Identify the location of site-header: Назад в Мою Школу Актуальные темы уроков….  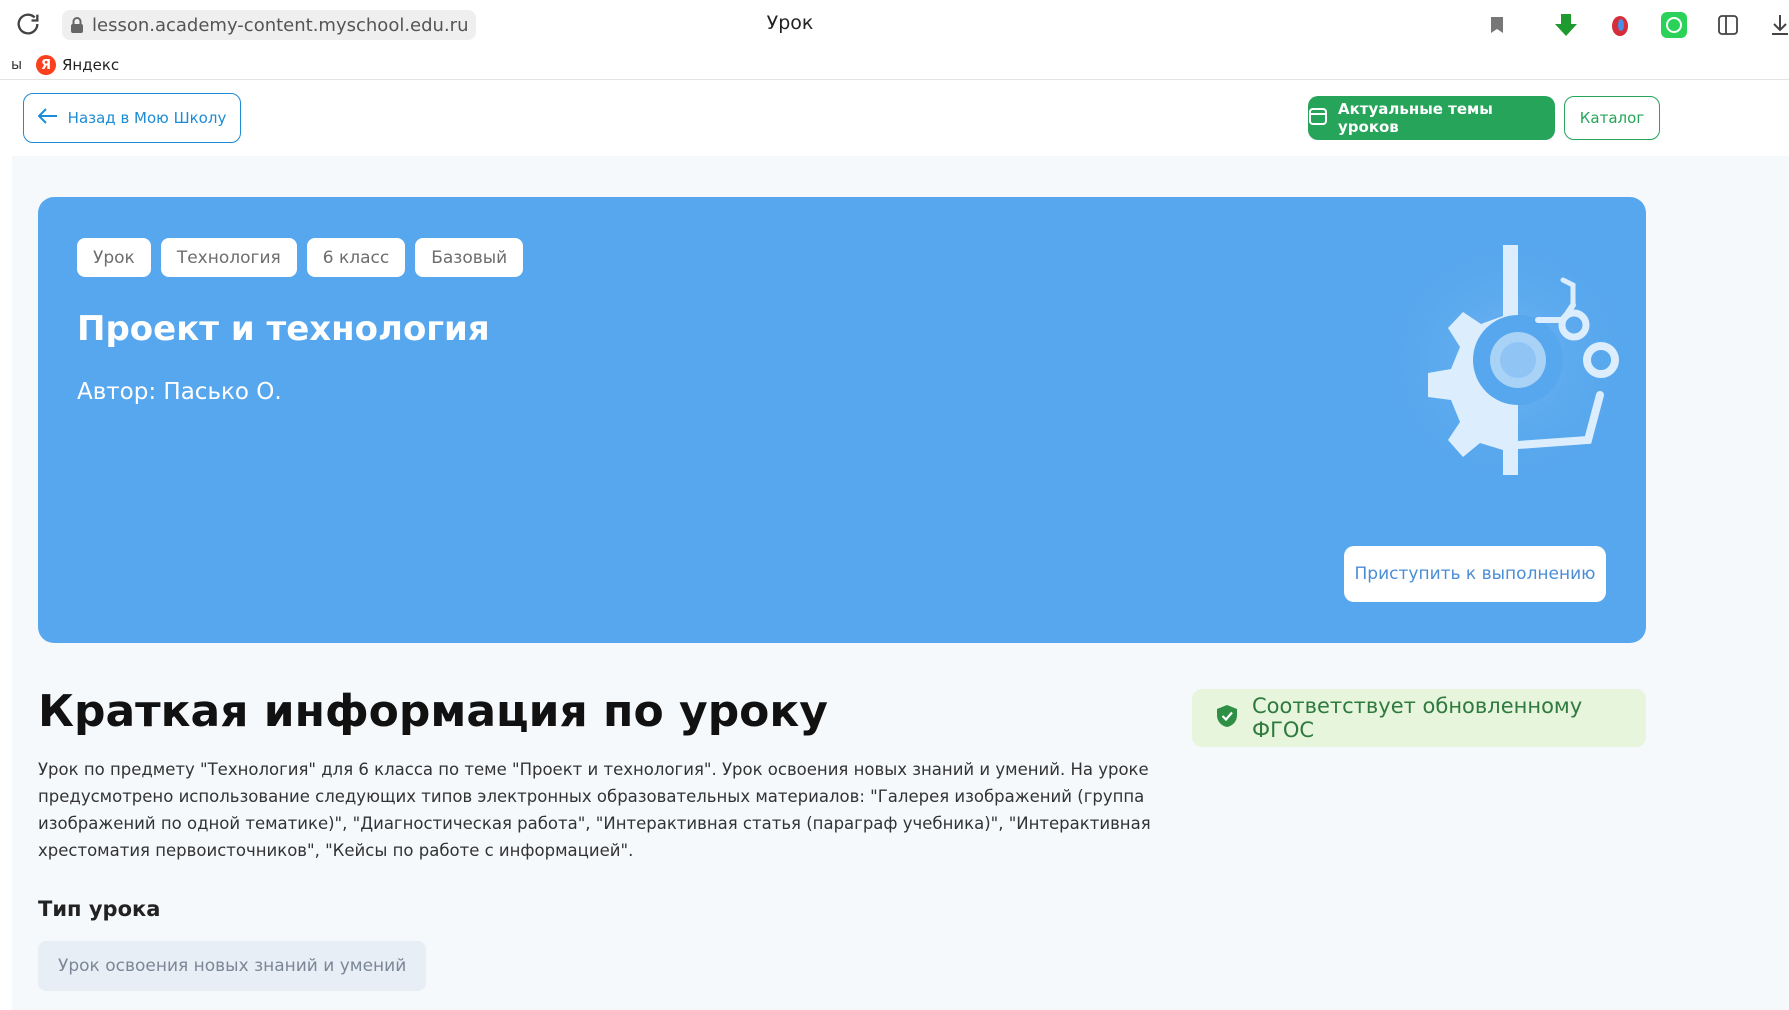
(900, 118).